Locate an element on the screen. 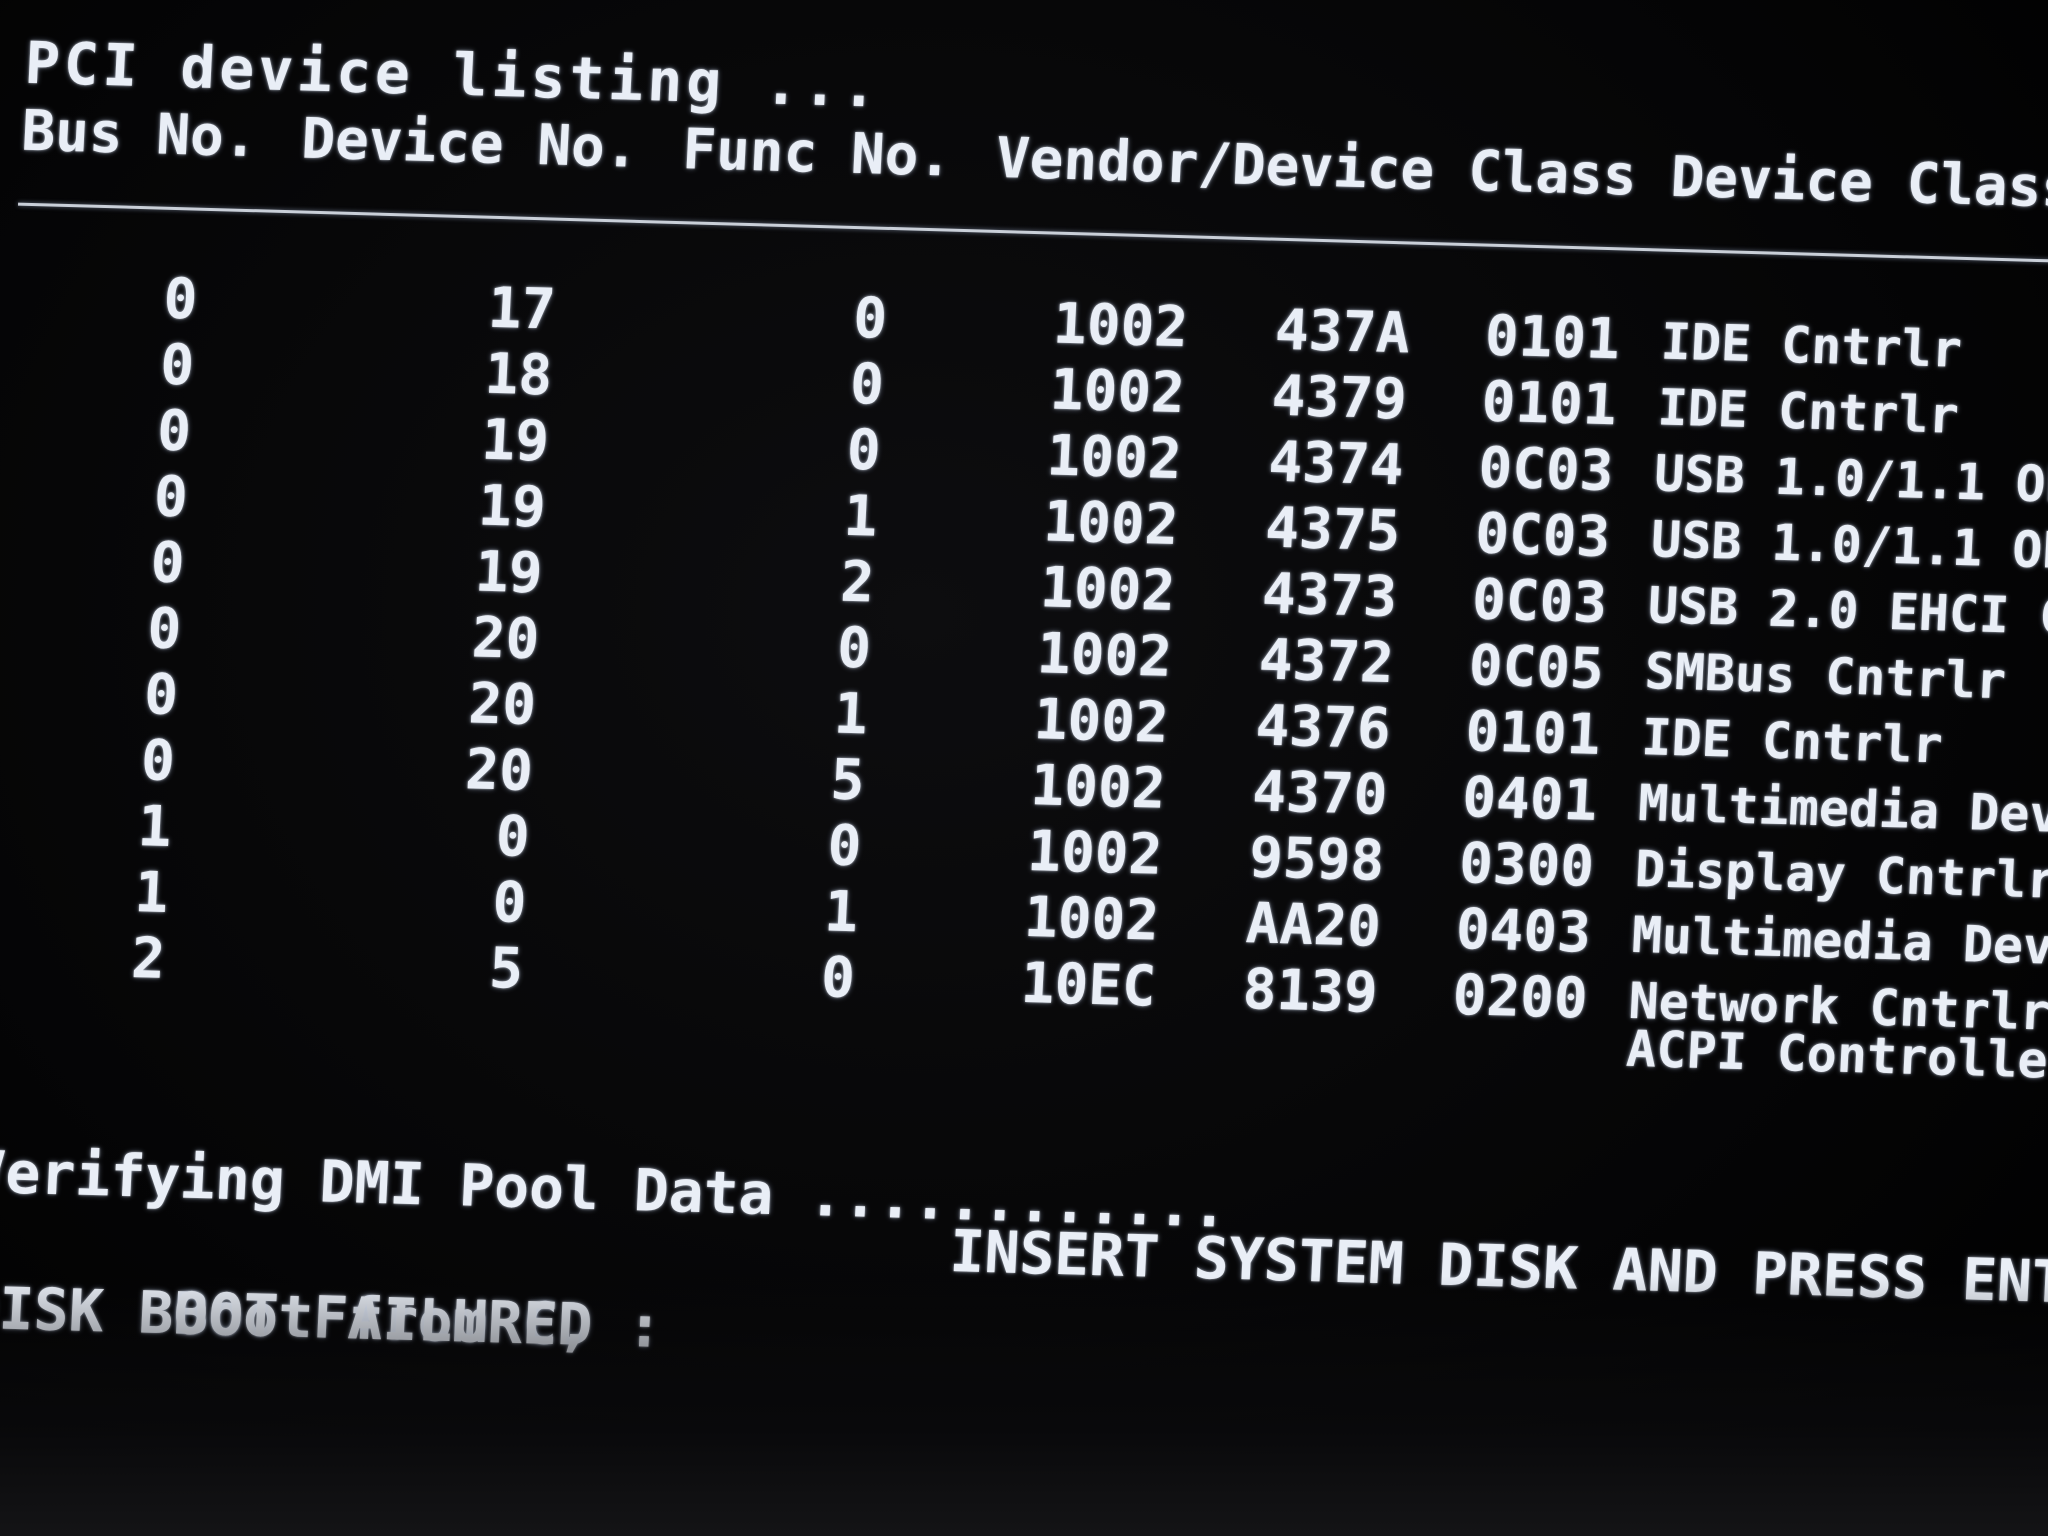 This screenshot has height=1536, width=2048. device-id-cell: 4373 is located at coordinates (1329, 596).